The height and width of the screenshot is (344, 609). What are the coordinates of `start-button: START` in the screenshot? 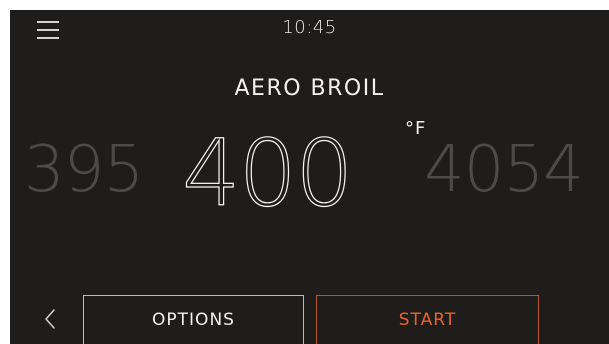 It's located at (427, 319).